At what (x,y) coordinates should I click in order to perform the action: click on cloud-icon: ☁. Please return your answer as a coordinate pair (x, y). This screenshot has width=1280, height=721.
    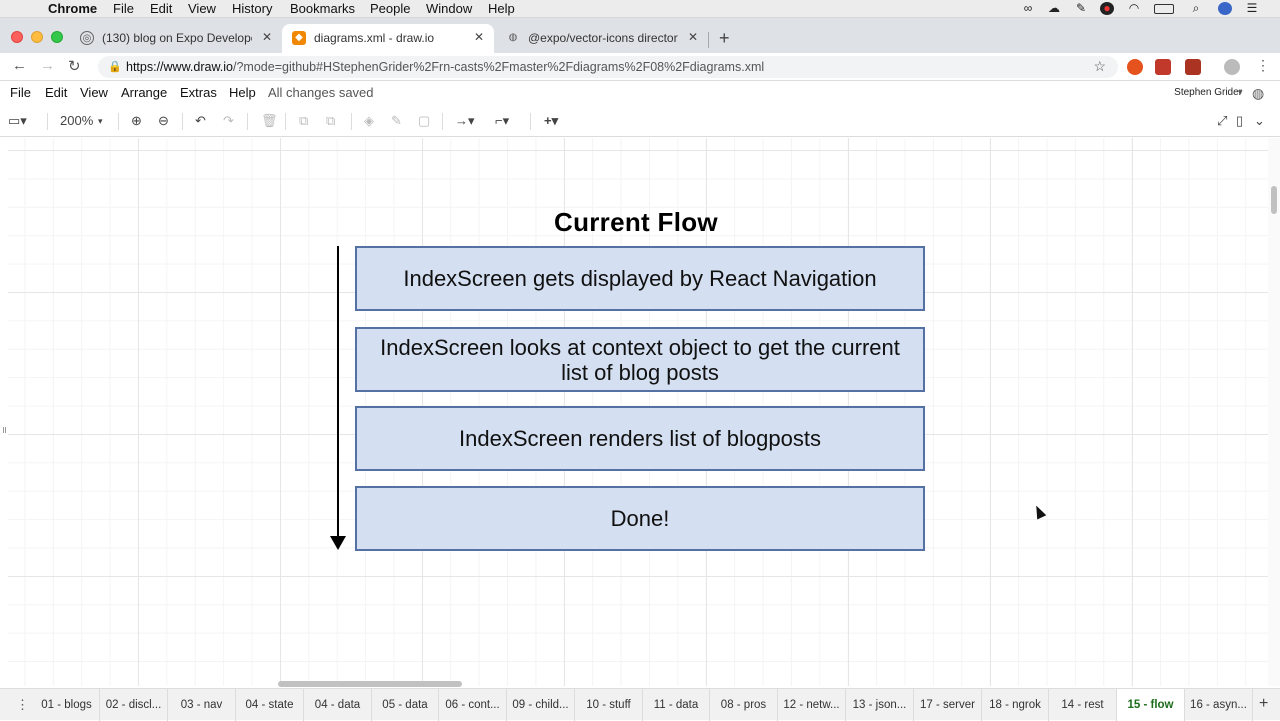
    Looking at the image, I should click on (1054, 8).